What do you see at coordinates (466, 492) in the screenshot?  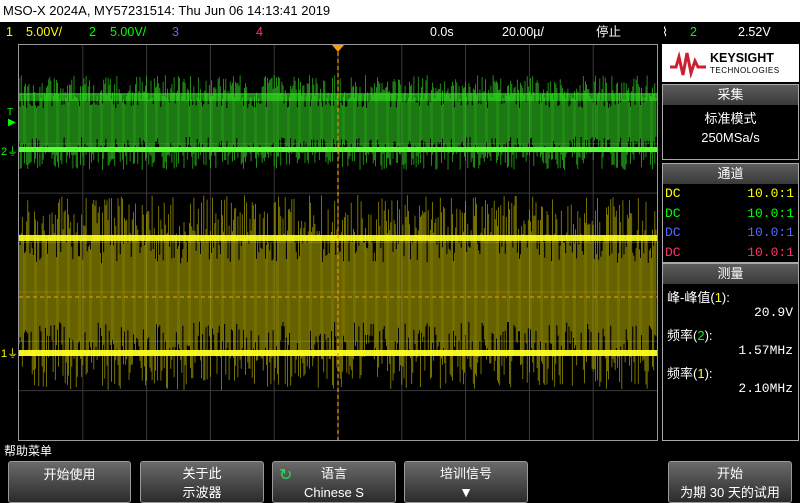 I see `arrow-down-icon: ▼` at bounding box center [466, 492].